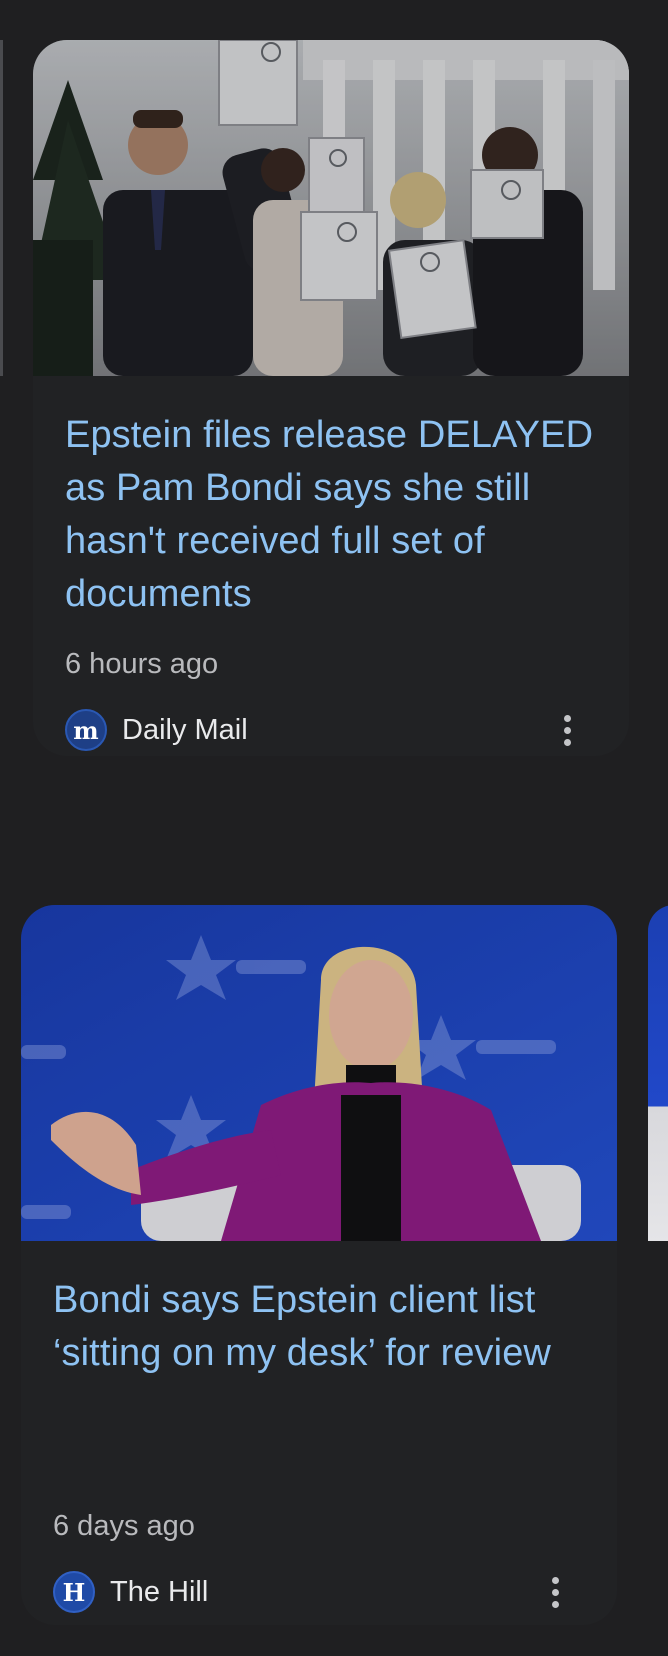 Image resolution: width=668 pixels, height=1656 pixels. What do you see at coordinates (185, 729) in the screenshot?
I see `source-name: Daily Mail` at bounding box center [185, 729].